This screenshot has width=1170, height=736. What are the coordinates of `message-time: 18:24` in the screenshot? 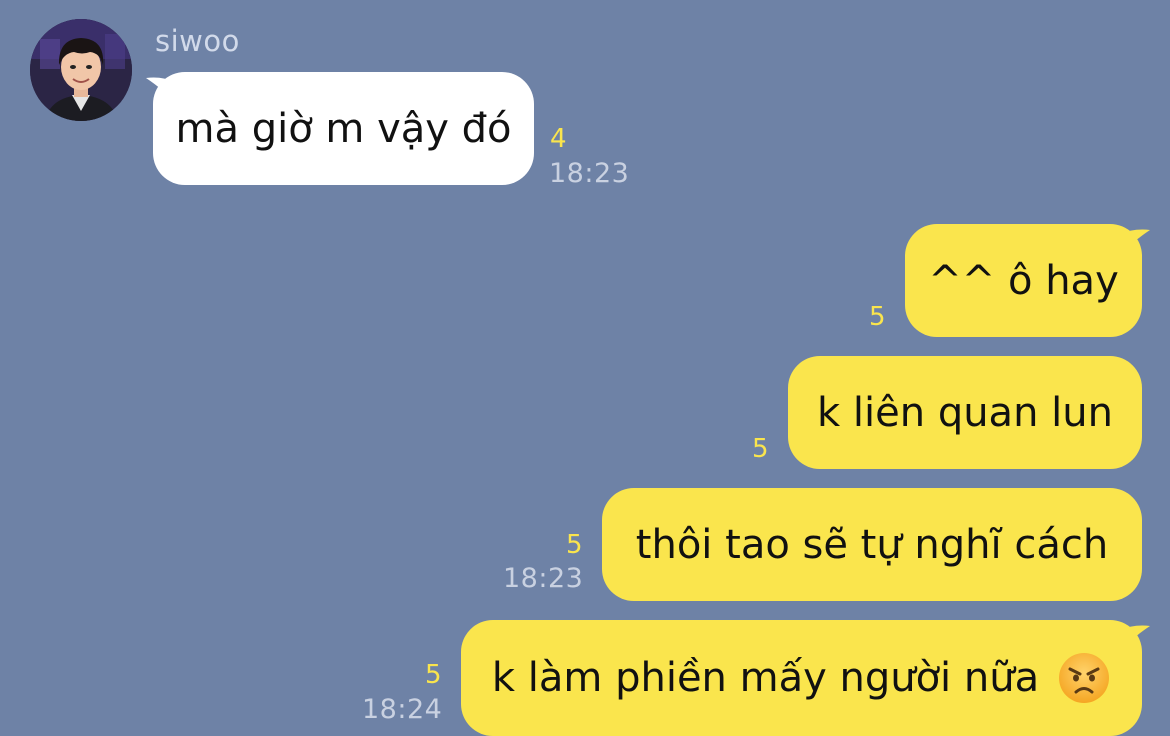 It's located at (402, 709).